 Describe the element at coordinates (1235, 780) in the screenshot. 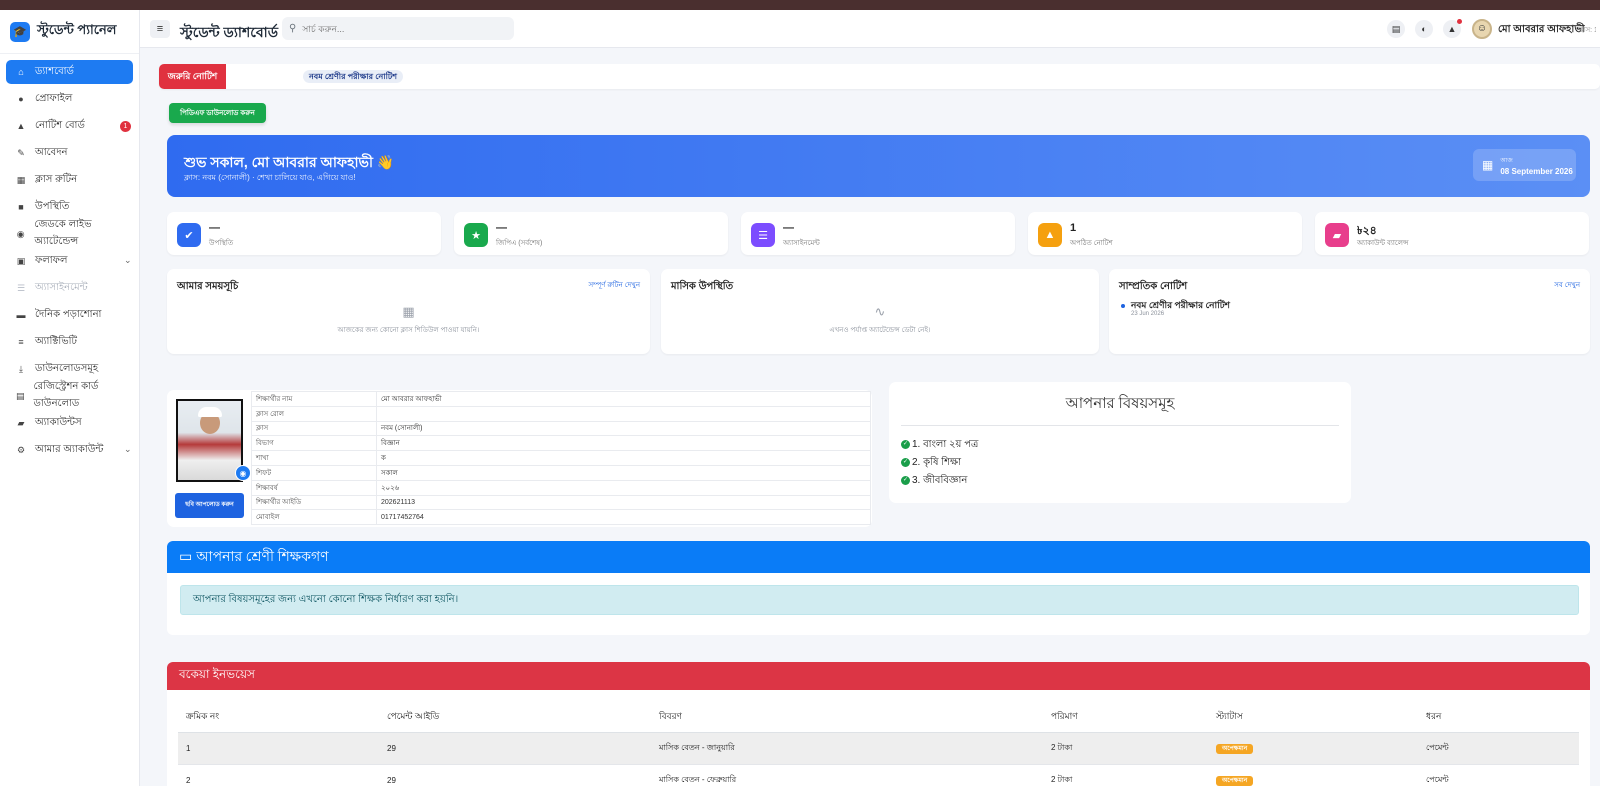

I see `status-badge: অপেক্ষমান` at that location.